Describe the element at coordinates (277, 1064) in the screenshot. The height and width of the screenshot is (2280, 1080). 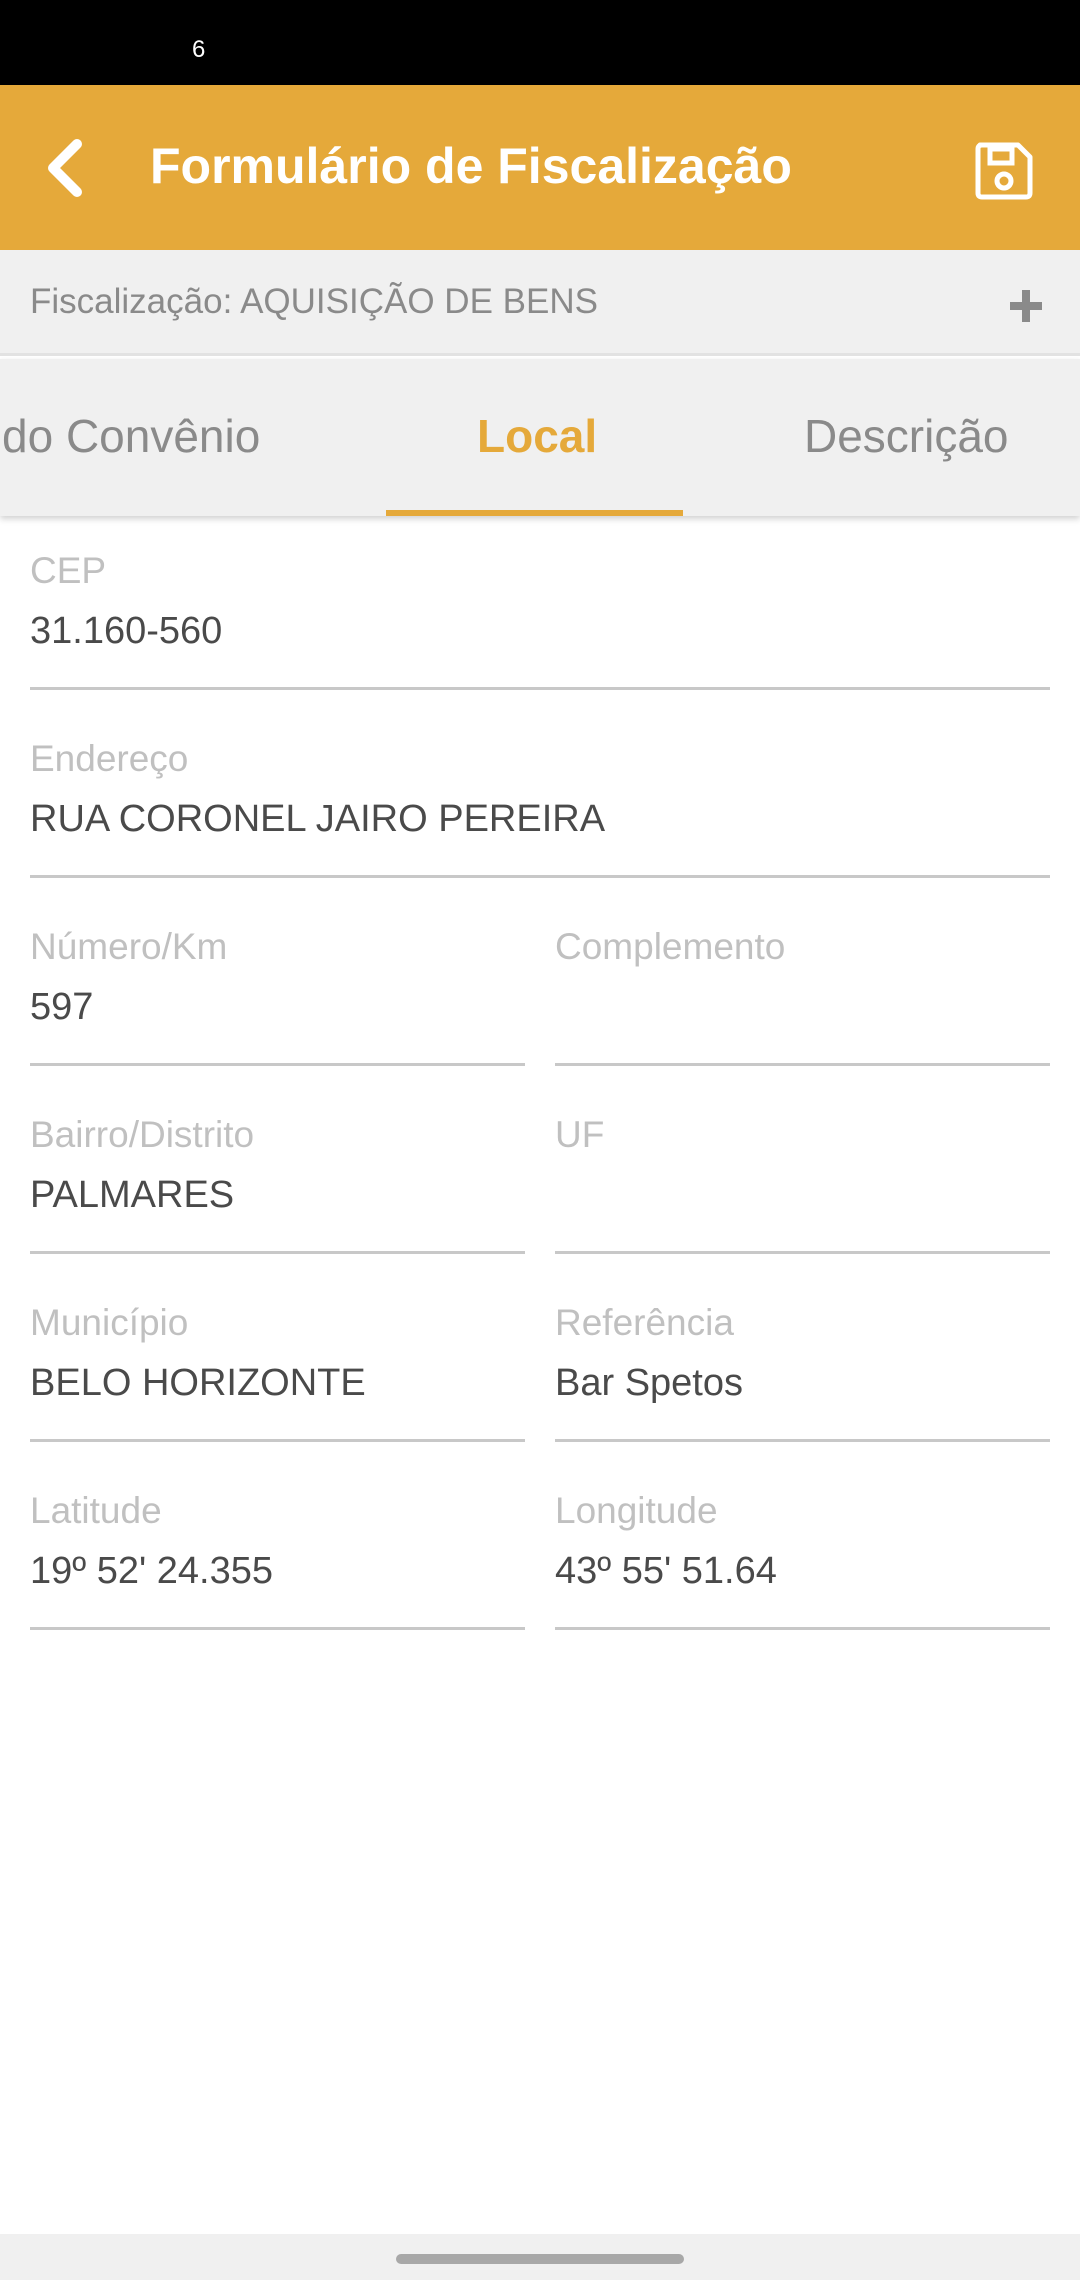
I see `numero-underline` at that location.